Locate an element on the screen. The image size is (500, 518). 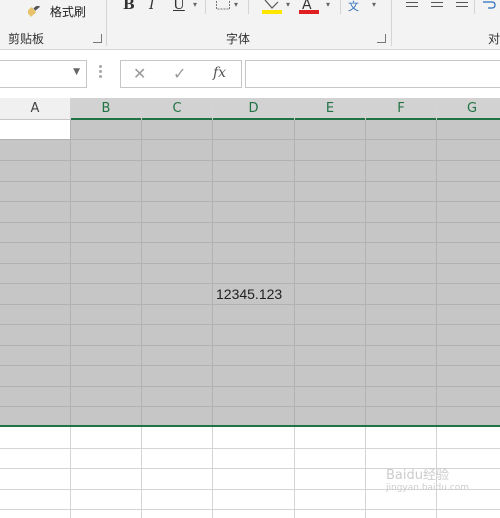
underline-button: U is located at coordinates (179, 6).